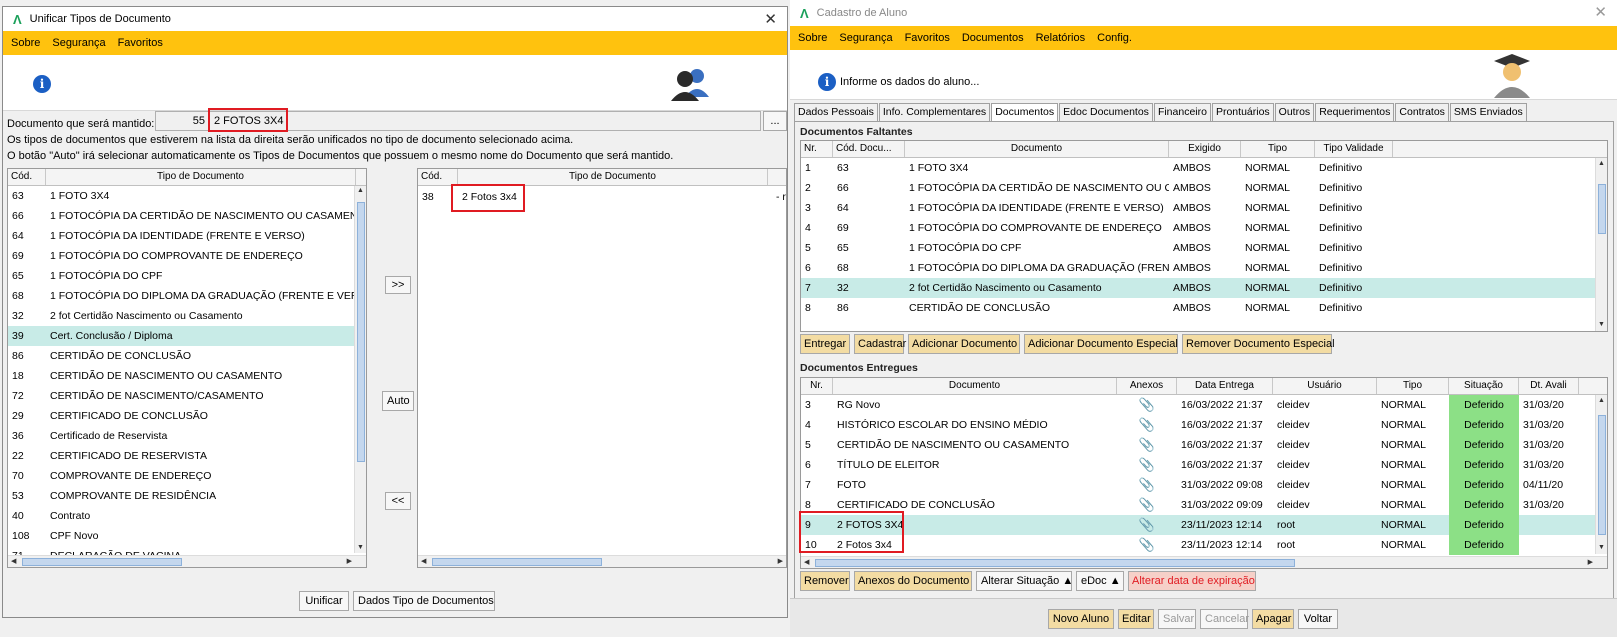 This screenshot has height=637, width=1617. I want to click on table-row: 22 CERTIFICADO DE RESERVISTA, so click(187, 456).